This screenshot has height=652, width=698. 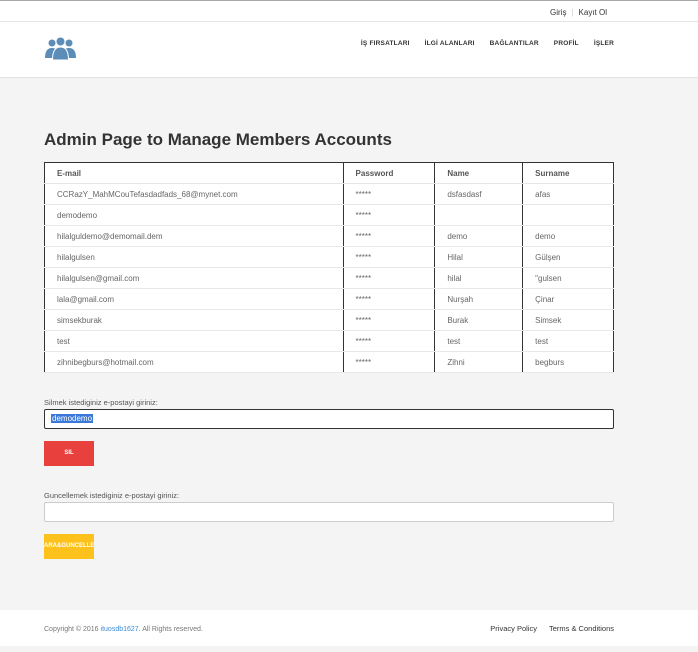 I want to click on update-email-input, so click(x=329, y=512).